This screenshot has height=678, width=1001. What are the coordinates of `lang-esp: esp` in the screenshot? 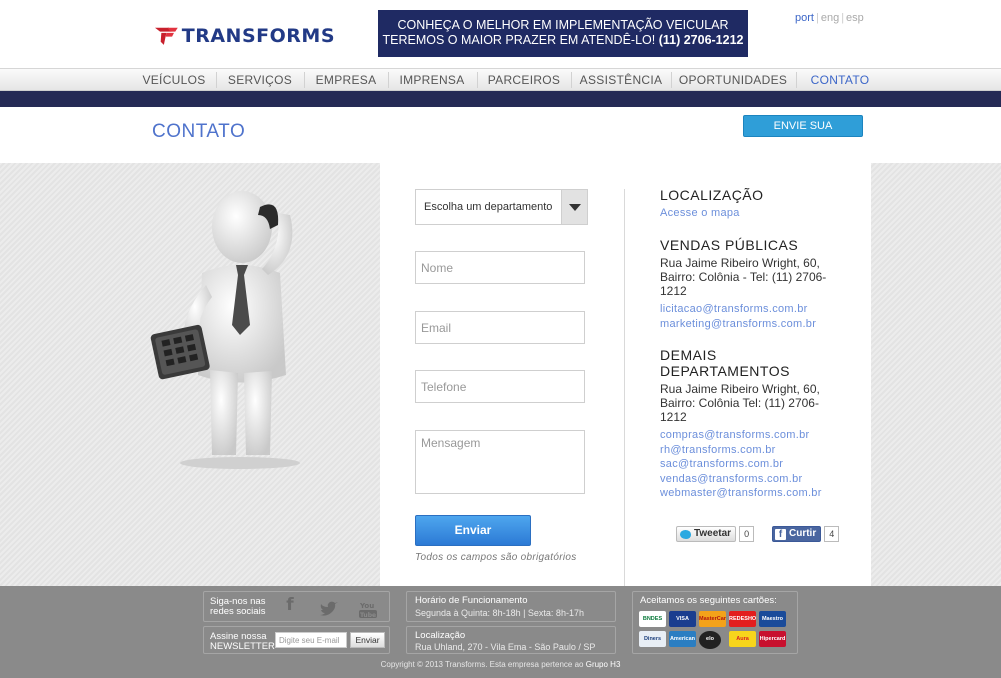 It's located at (855, 18).